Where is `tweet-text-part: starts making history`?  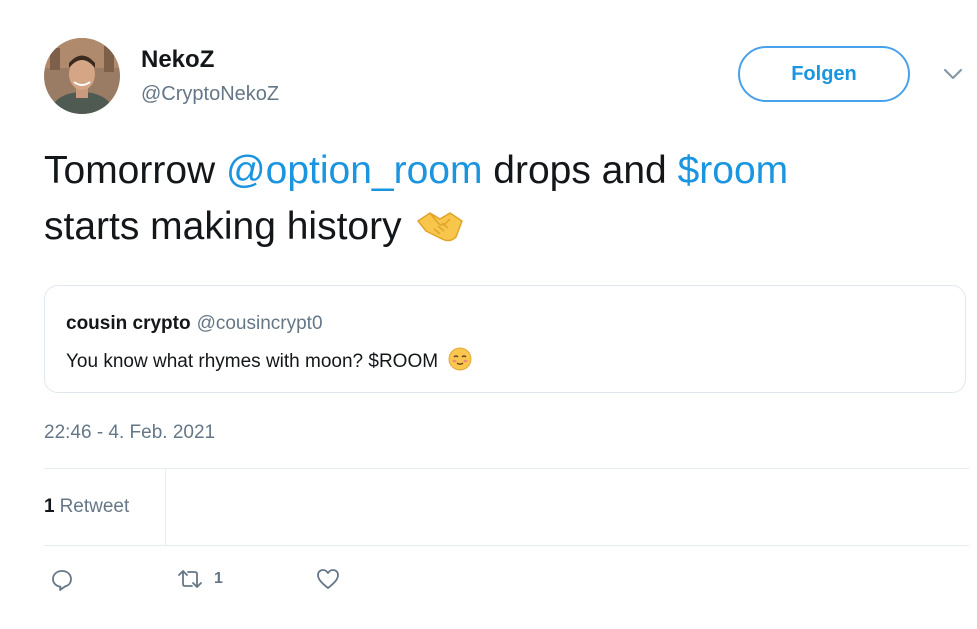
tweet-text-part: starts making history is located at coordinates (223, 226).